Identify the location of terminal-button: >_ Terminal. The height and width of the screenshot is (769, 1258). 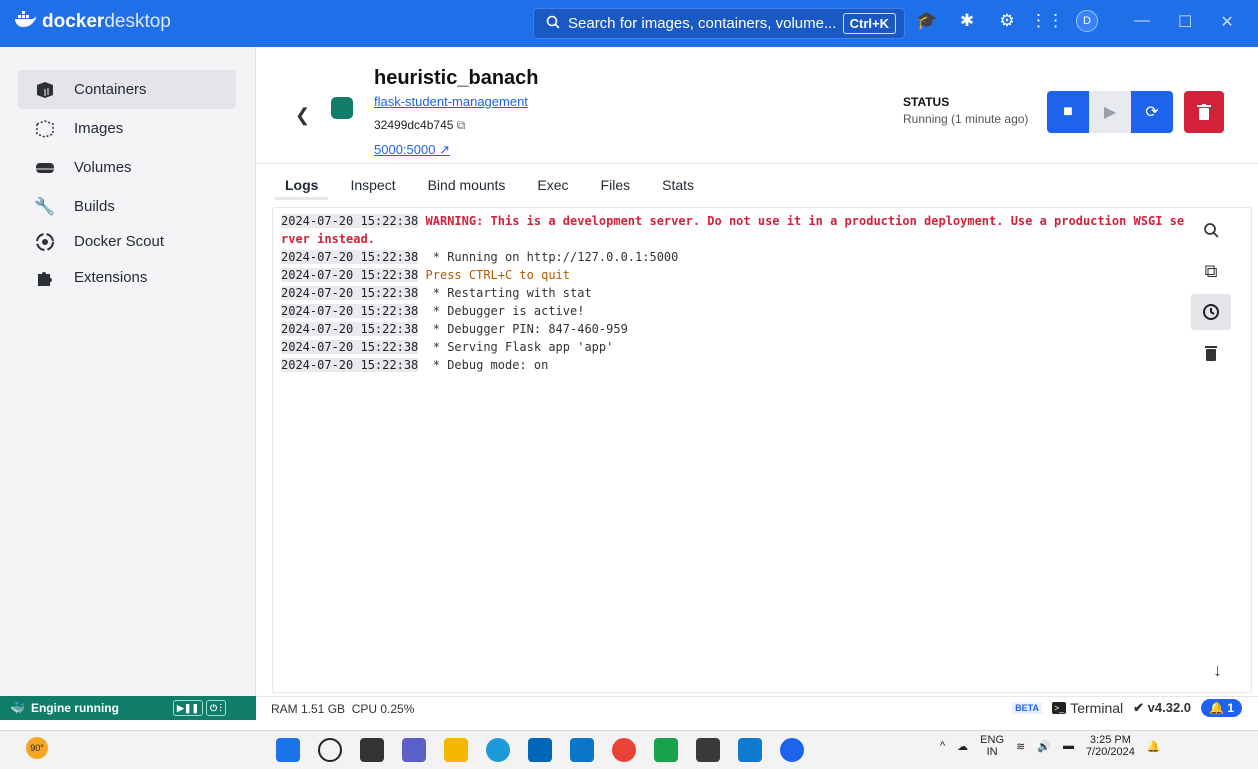
(1087, 708).